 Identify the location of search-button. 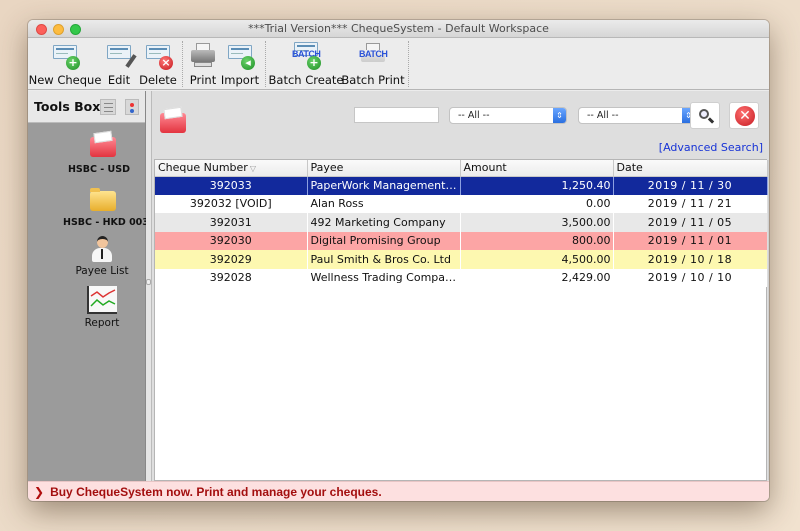
(705, 115).